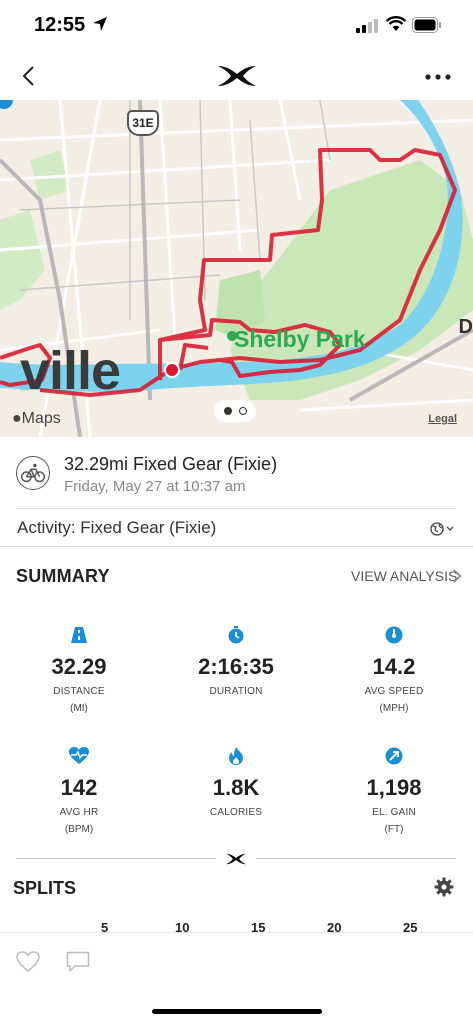 The height and width of the screenshot is (1023, 473). What do you see at coordinates (79, 755) in the screenshot?
I see `heart-rate-icon` at bounding box center [79, 755].